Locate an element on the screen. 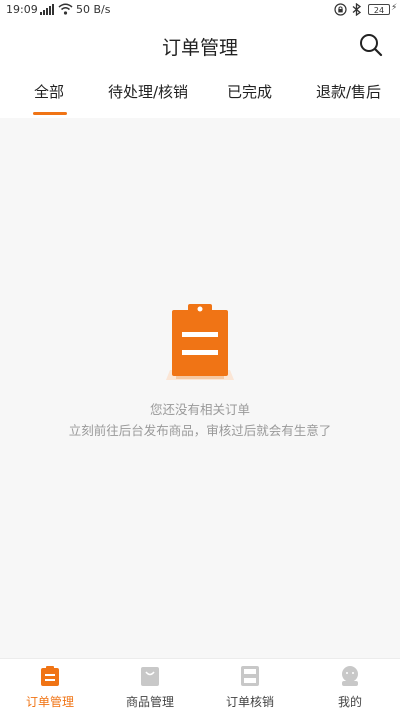  status-time: 19:09 is located at coordinates (22, 9).